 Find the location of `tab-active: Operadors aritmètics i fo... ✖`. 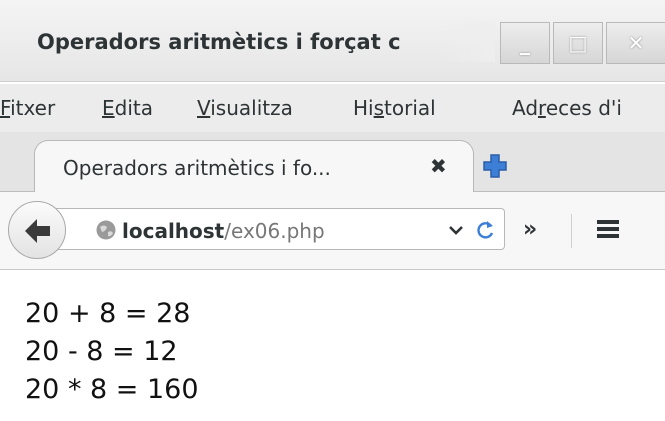

tab-active: Operadors aritmètics i fo... ✖ is located at coordinates (254, 166).